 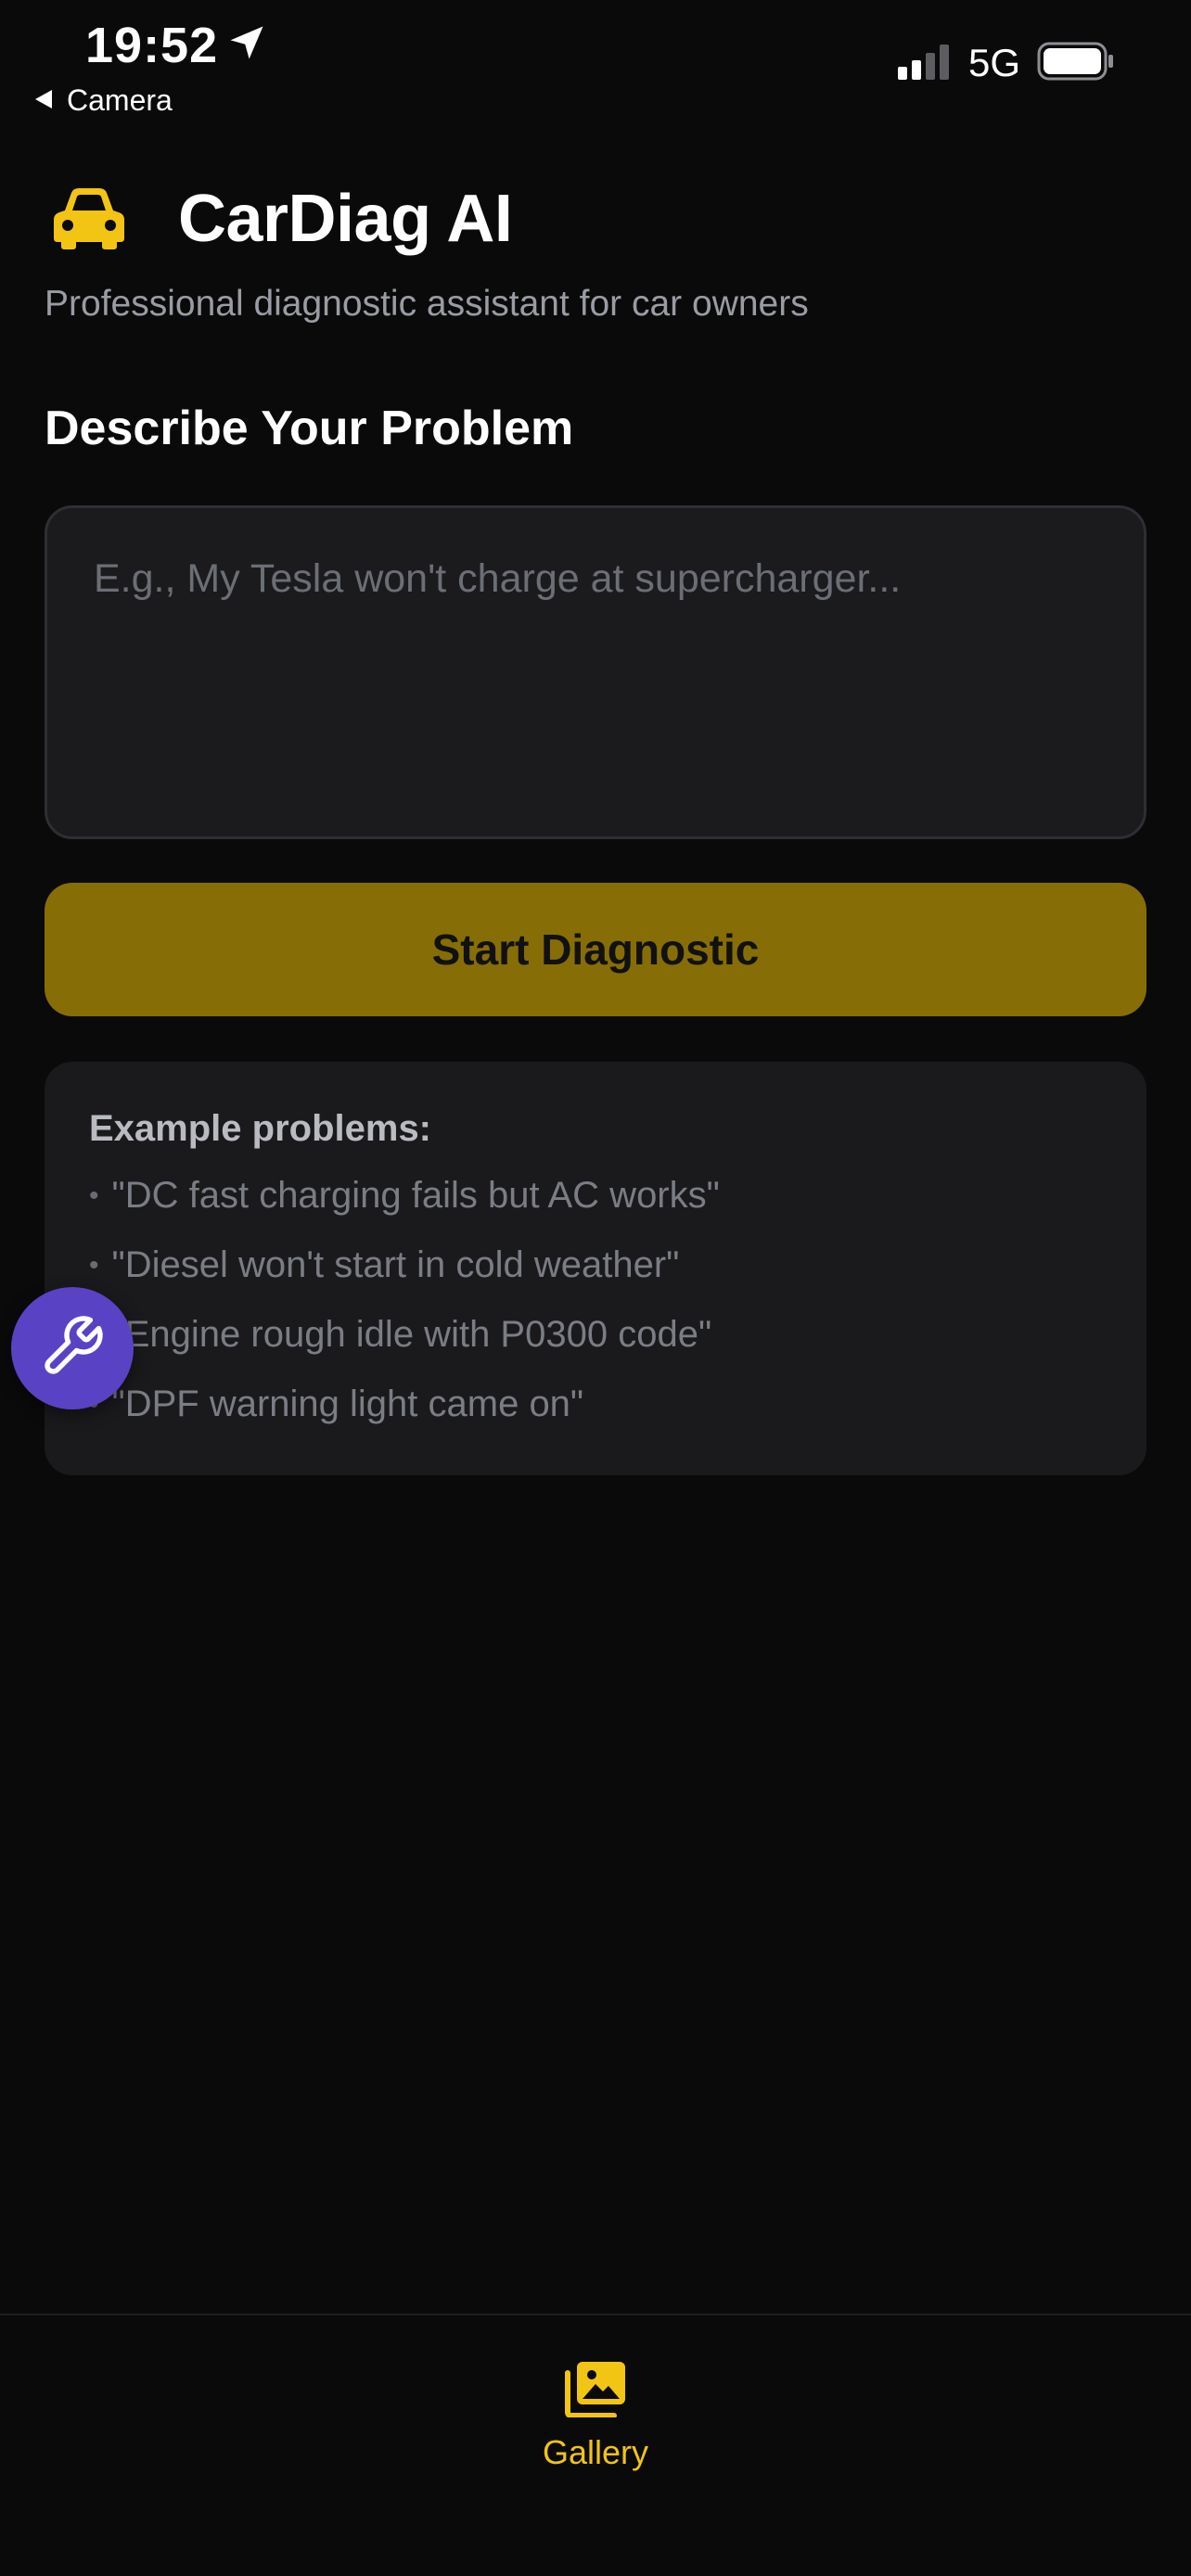 What do you see at coordinates (993, 62) in the screenshot?
I see `network-label: 5G` at bounding box center [993, 62].